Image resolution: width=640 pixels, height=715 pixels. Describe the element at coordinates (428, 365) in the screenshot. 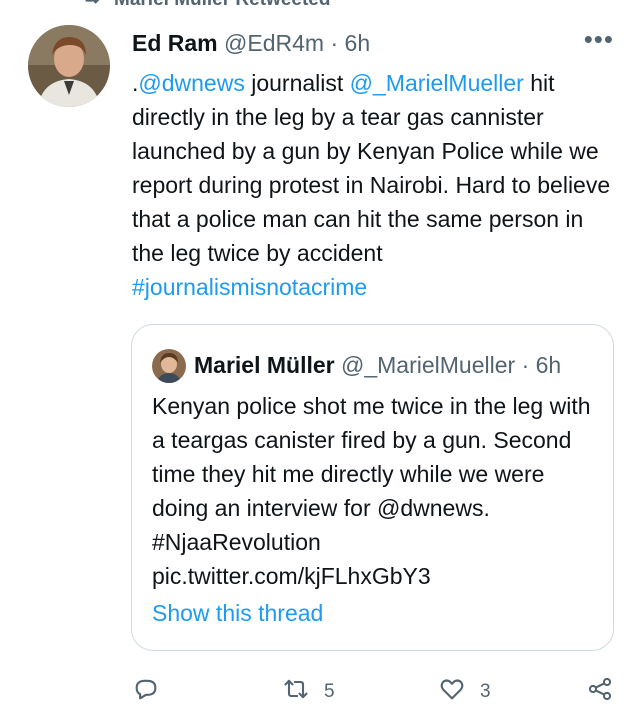

I see `quoted-author-handle: @_MarielMueller` at that location.